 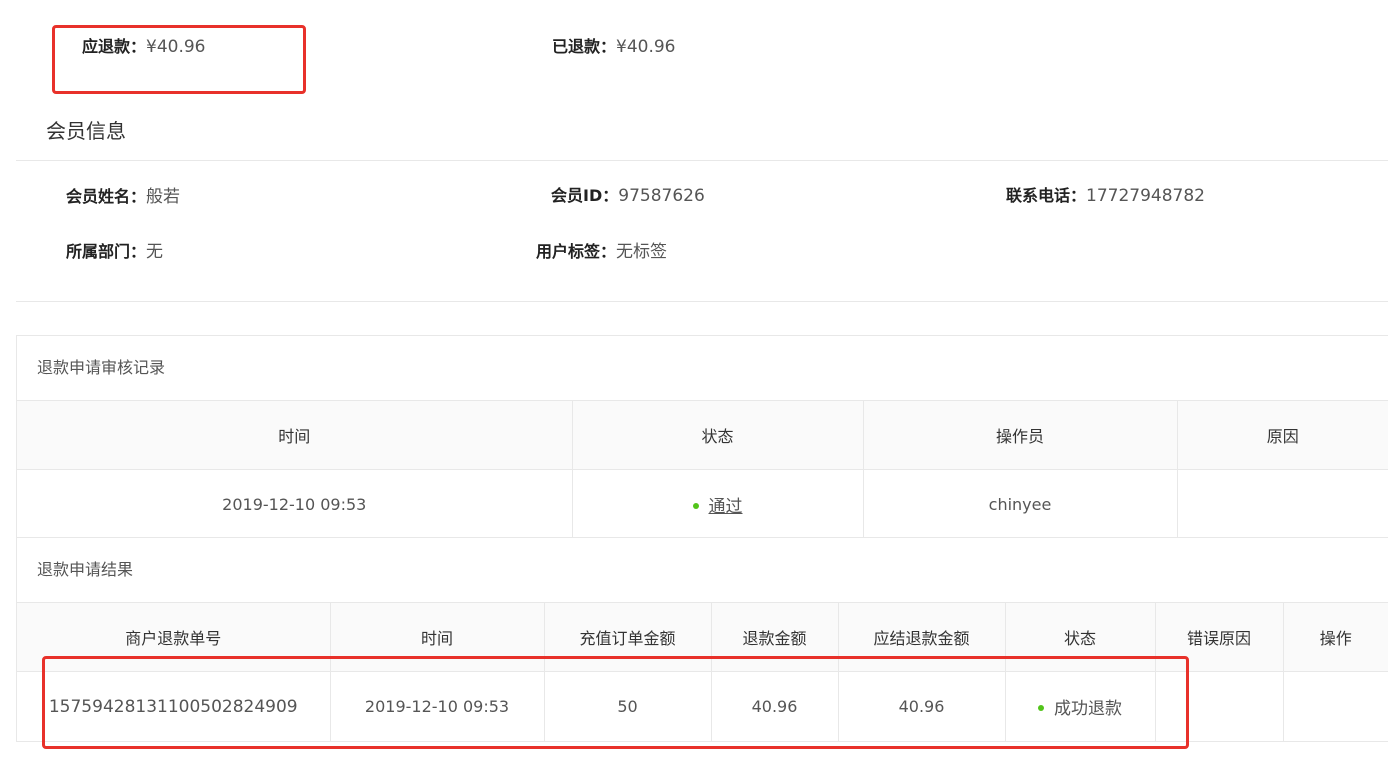 I want to click on member-name: 会员姓名：般若, so click(x=123, y=194).